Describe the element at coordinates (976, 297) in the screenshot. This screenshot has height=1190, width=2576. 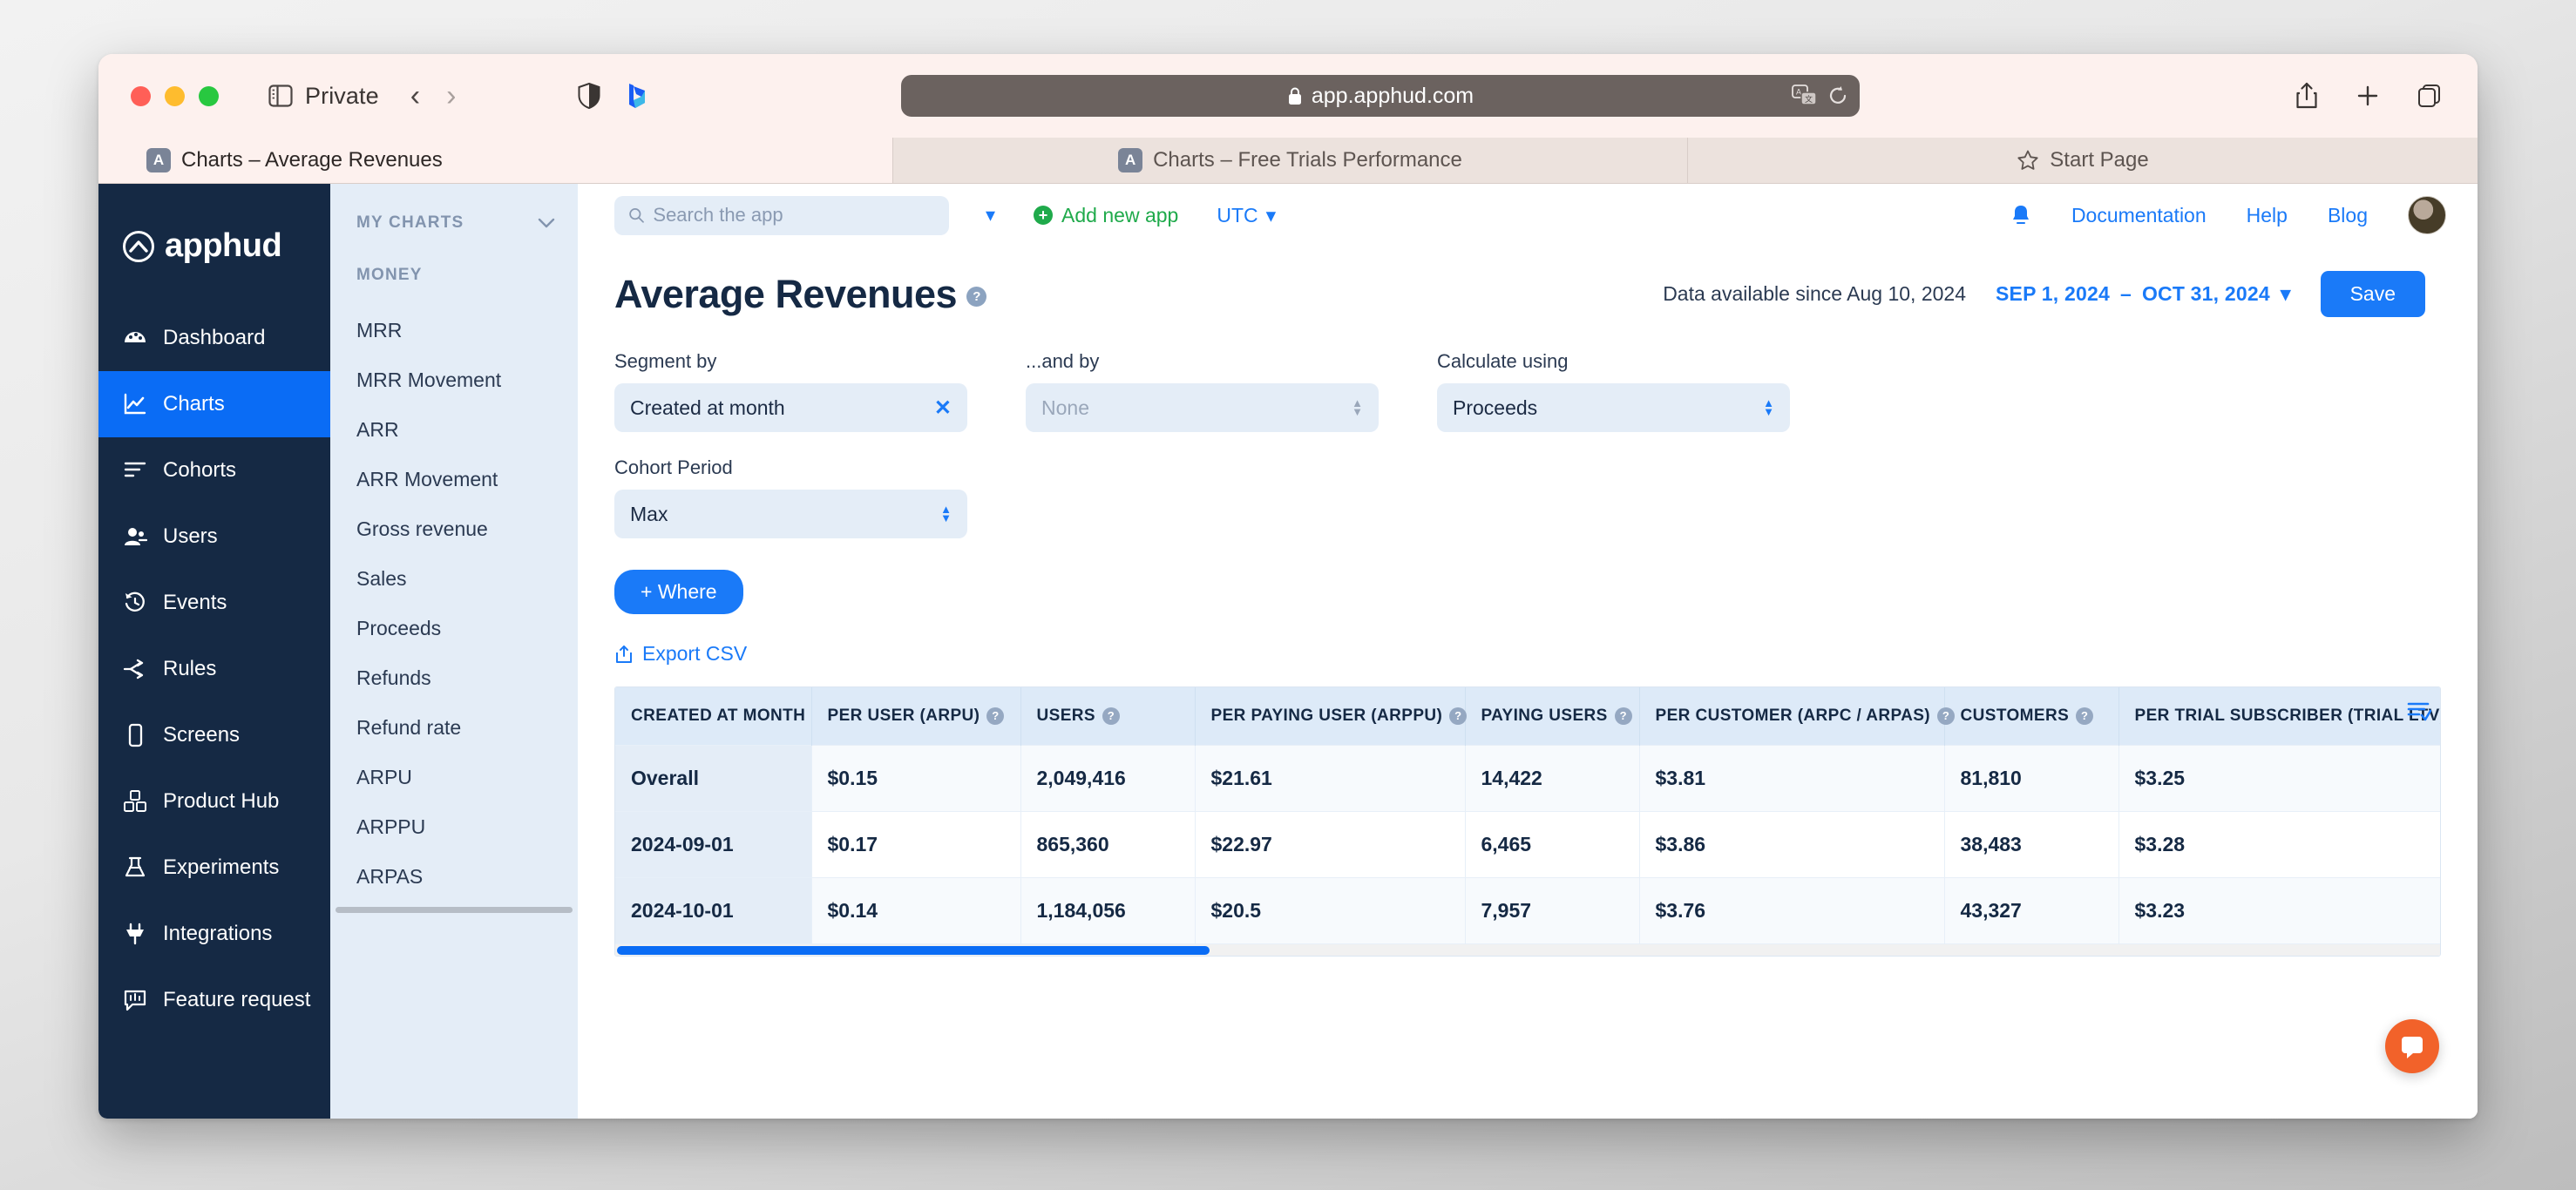
I see `page-title-help-icon: ?` at that location.